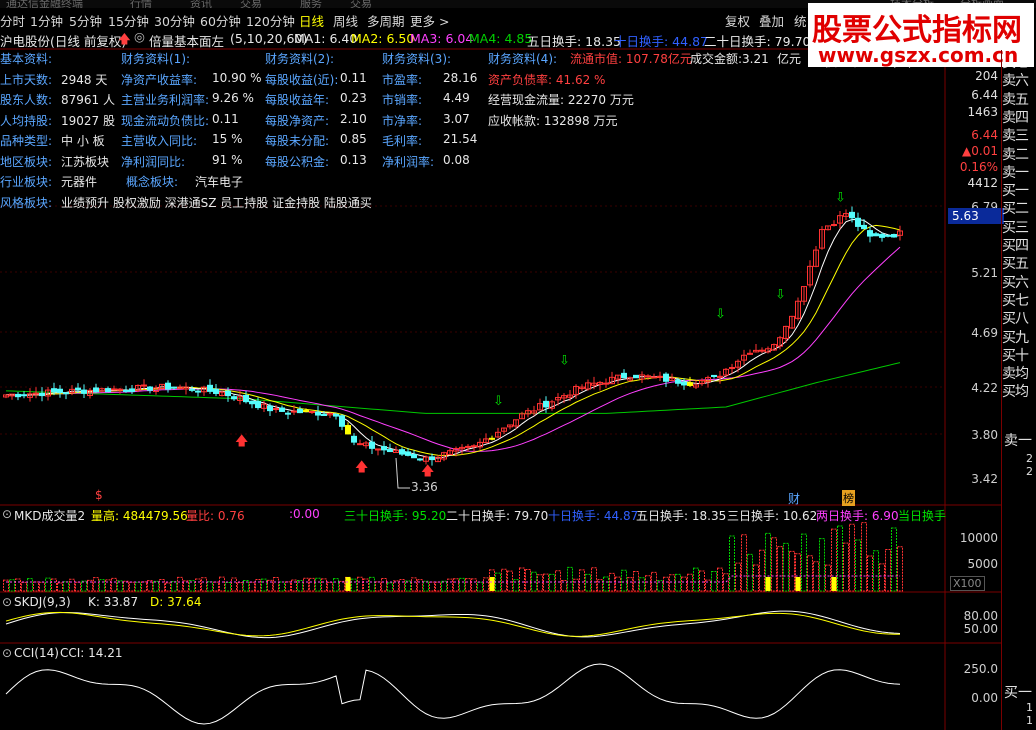 This screenshot has width=1036, height=730. What do you see at coordinates (297, 141) in the screenshot?
I see `fin2-label-3: 每股未分配:` at bounding box center [297, 141].